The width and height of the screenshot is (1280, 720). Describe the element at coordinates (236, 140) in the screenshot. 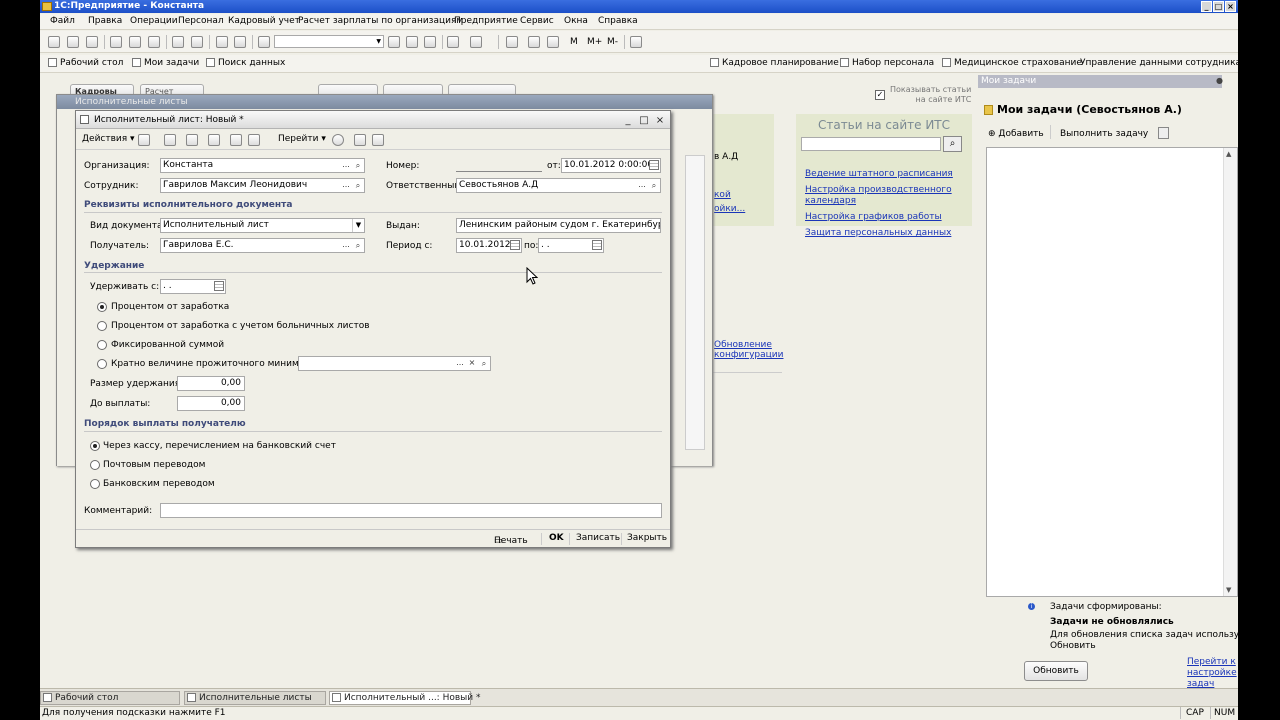

I see `structure-icon` at that location.